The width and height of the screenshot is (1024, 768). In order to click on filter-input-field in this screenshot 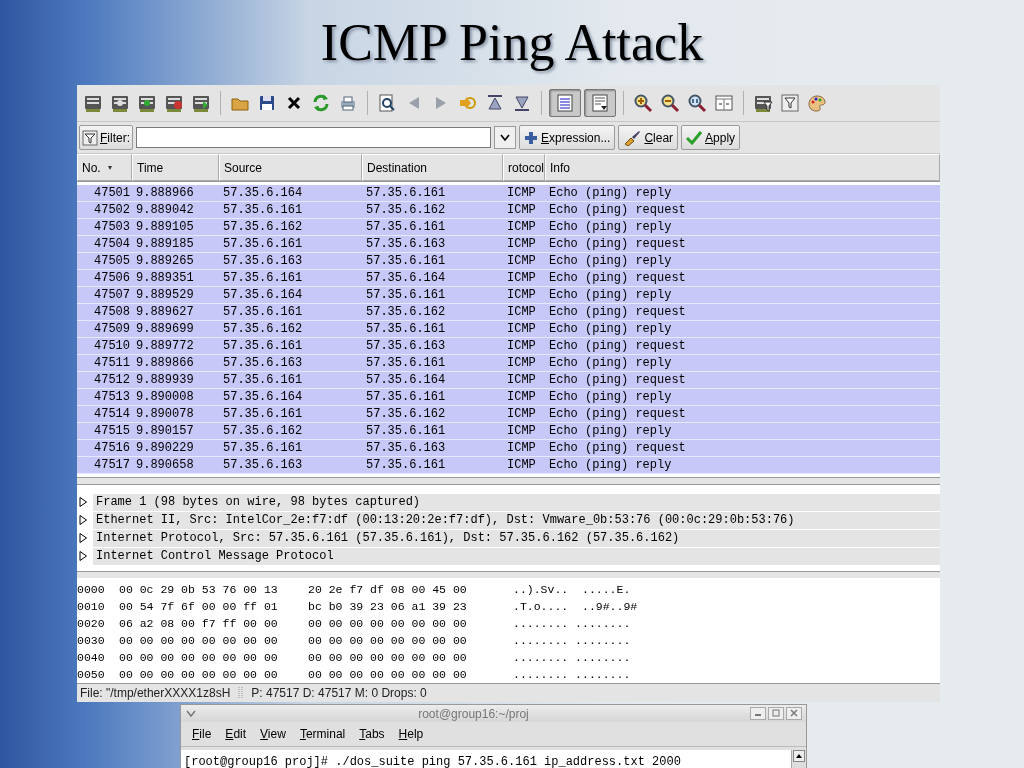, I will do `click(313, 137)`.